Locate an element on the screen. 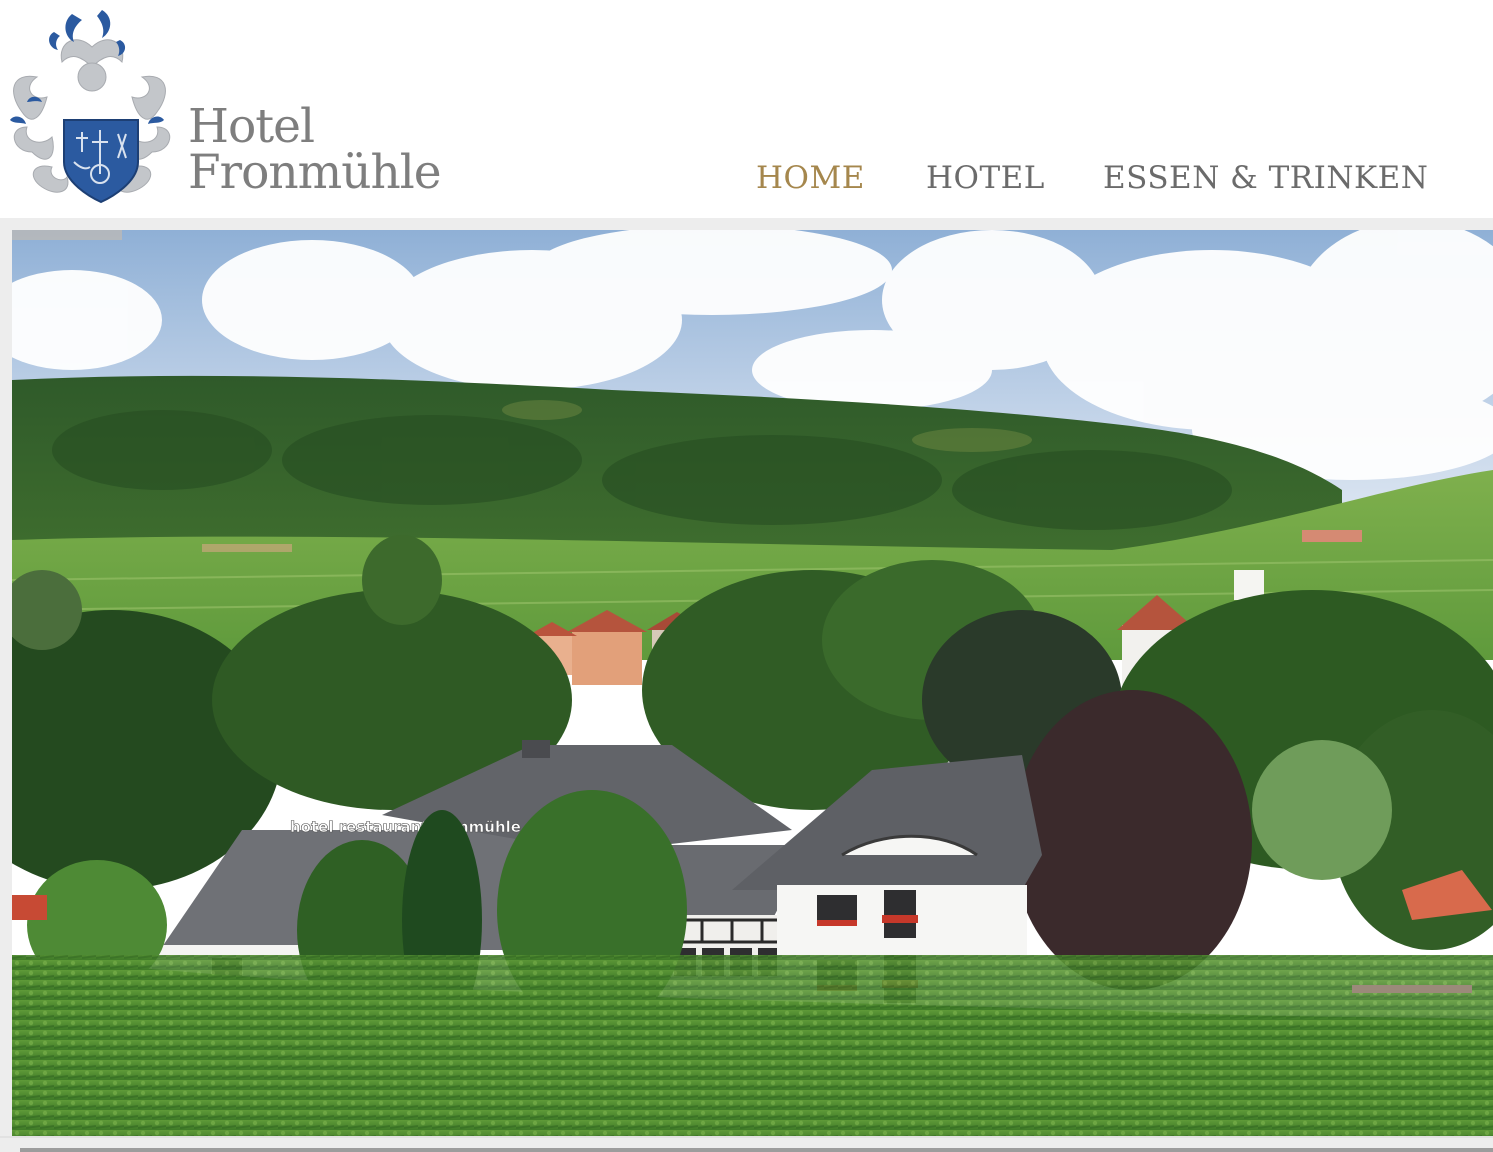 Image resolution: width=1493 pixels, height=1152 pixels. content-frame-edge is located at coordinates (6, 685).